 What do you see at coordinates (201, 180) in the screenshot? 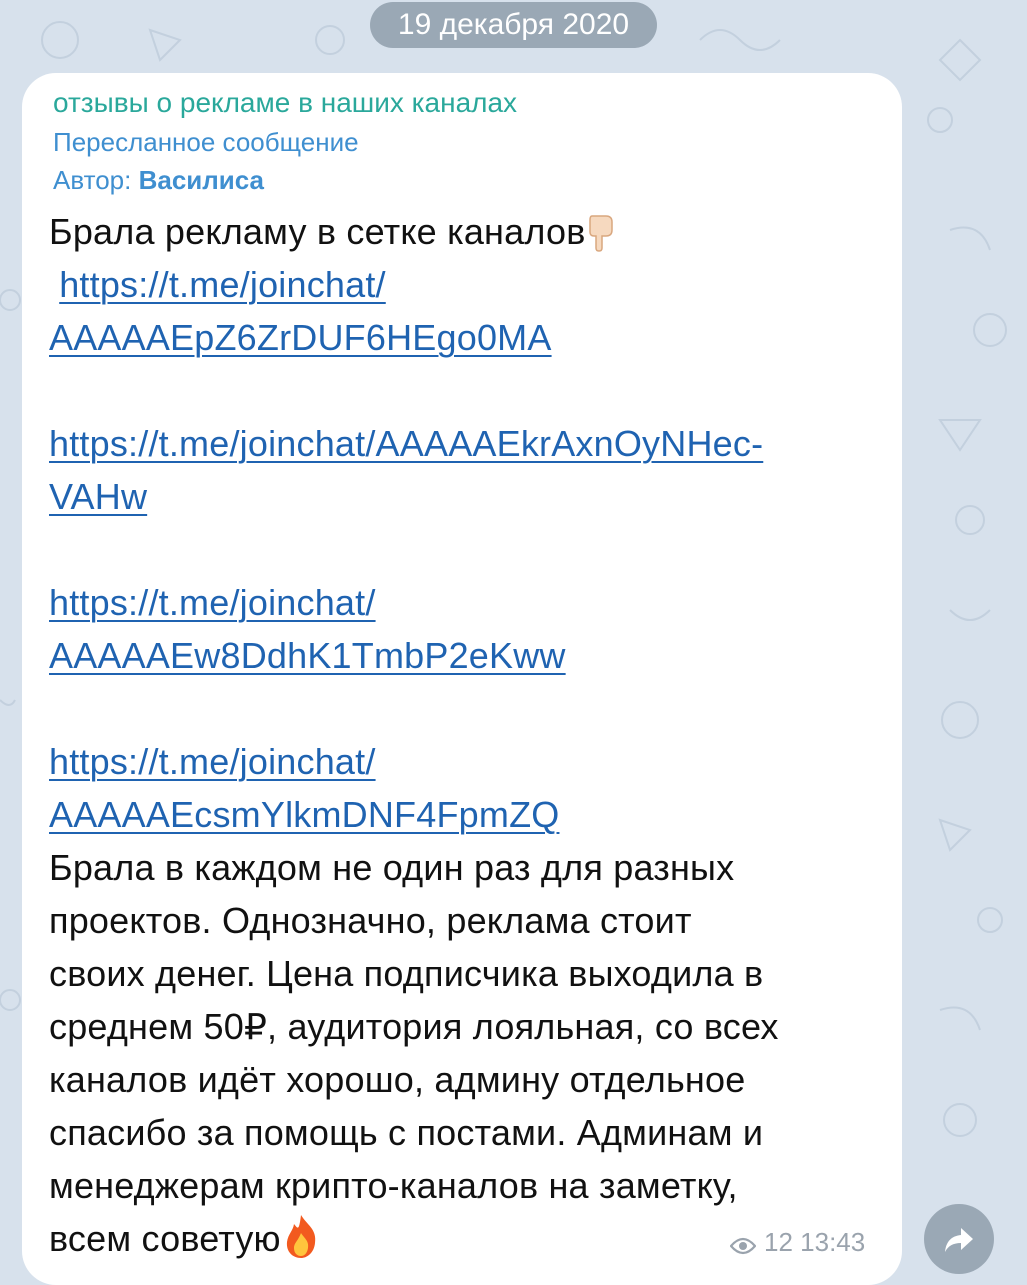
I see `author-name: Василиса` at bounding box center [201, 180].